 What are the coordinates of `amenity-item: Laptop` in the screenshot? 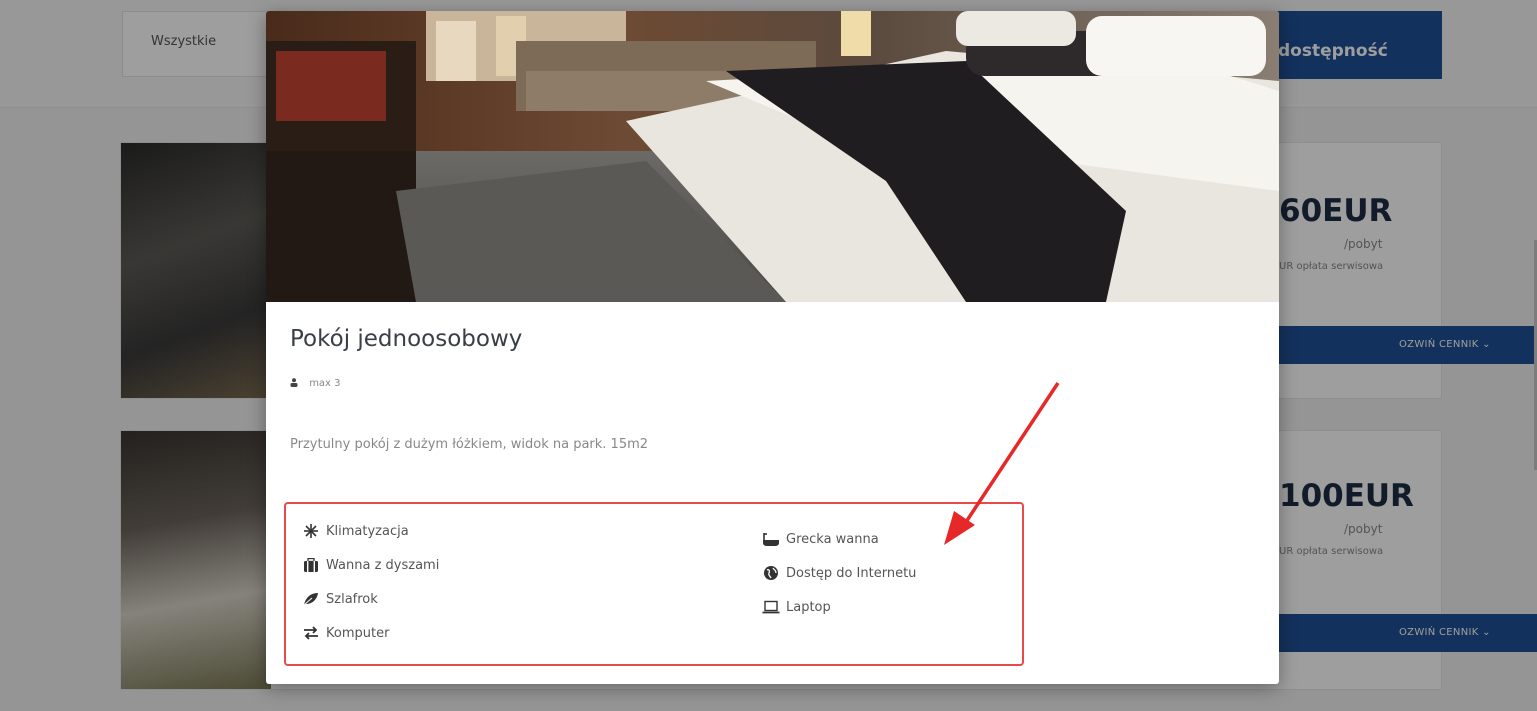 It's located at (796, 607).